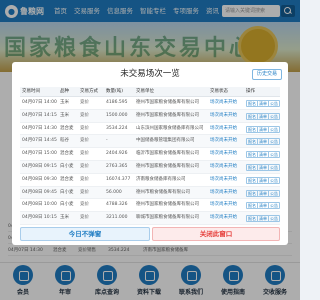 The height and width of the screenshot is (300, 320). What do you see at coordinates (145, 91) in the screenshot?
I see `column-header: 交易单位` at bounding box center [145, 91].